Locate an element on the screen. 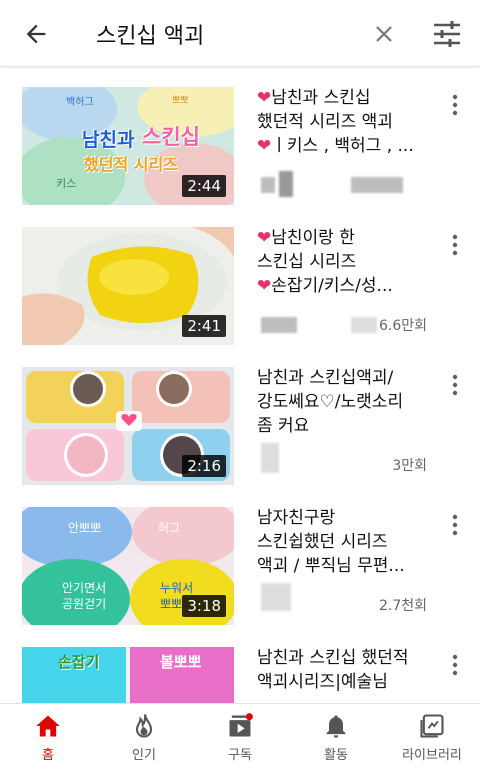 The image size is (480, 770). video-thumbnail: 백허그 뽀뽀 남친과 스킨십 했던적 시리즈 키스 2:44 is located at coordinates (128, 146).